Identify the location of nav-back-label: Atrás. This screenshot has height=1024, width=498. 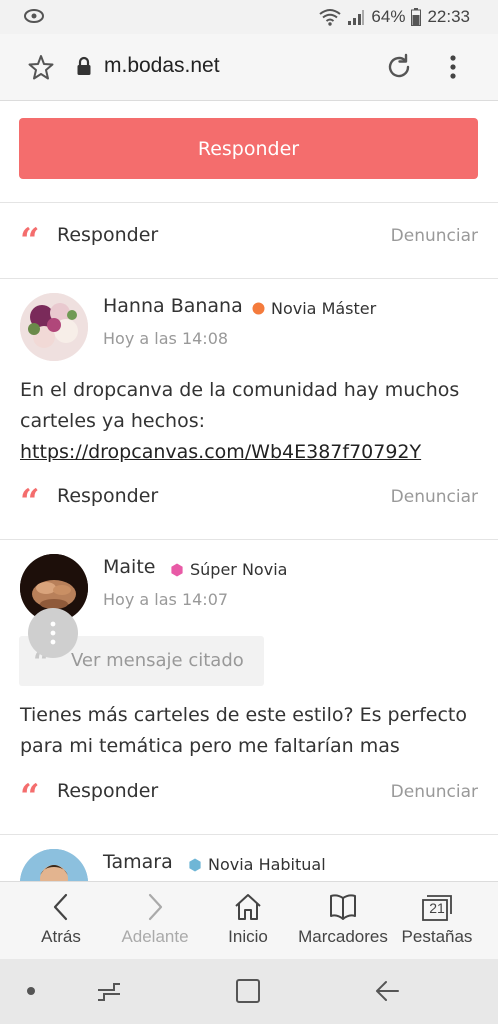
(61, 936).